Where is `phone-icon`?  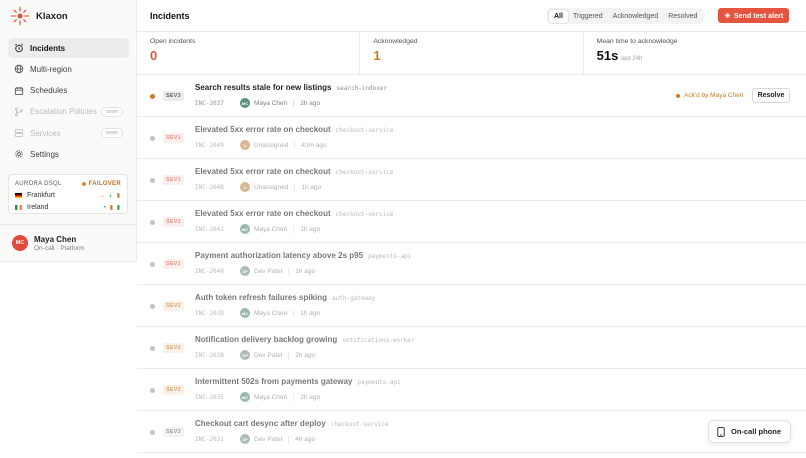 phone-icon is located at coordinates (721, 431).